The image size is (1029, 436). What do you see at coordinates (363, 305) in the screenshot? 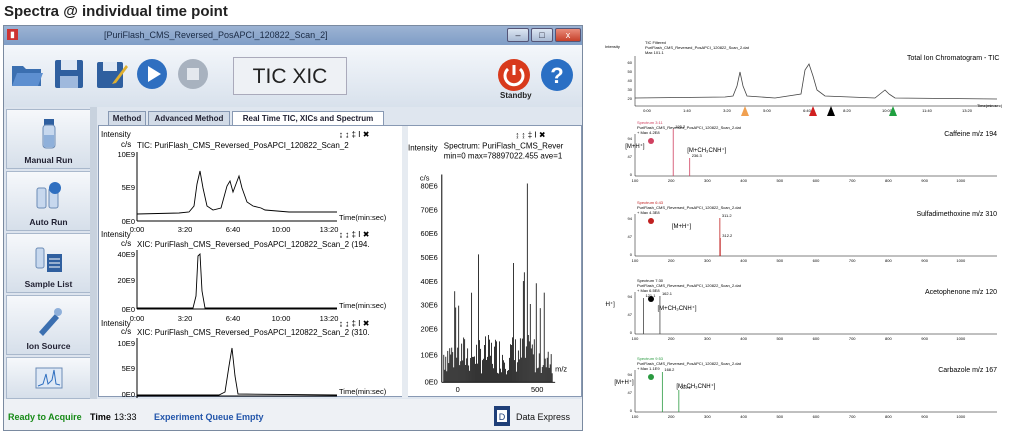
I see `xic1-xlabel: Time(min:sec)` at bounding box center [363, 305].